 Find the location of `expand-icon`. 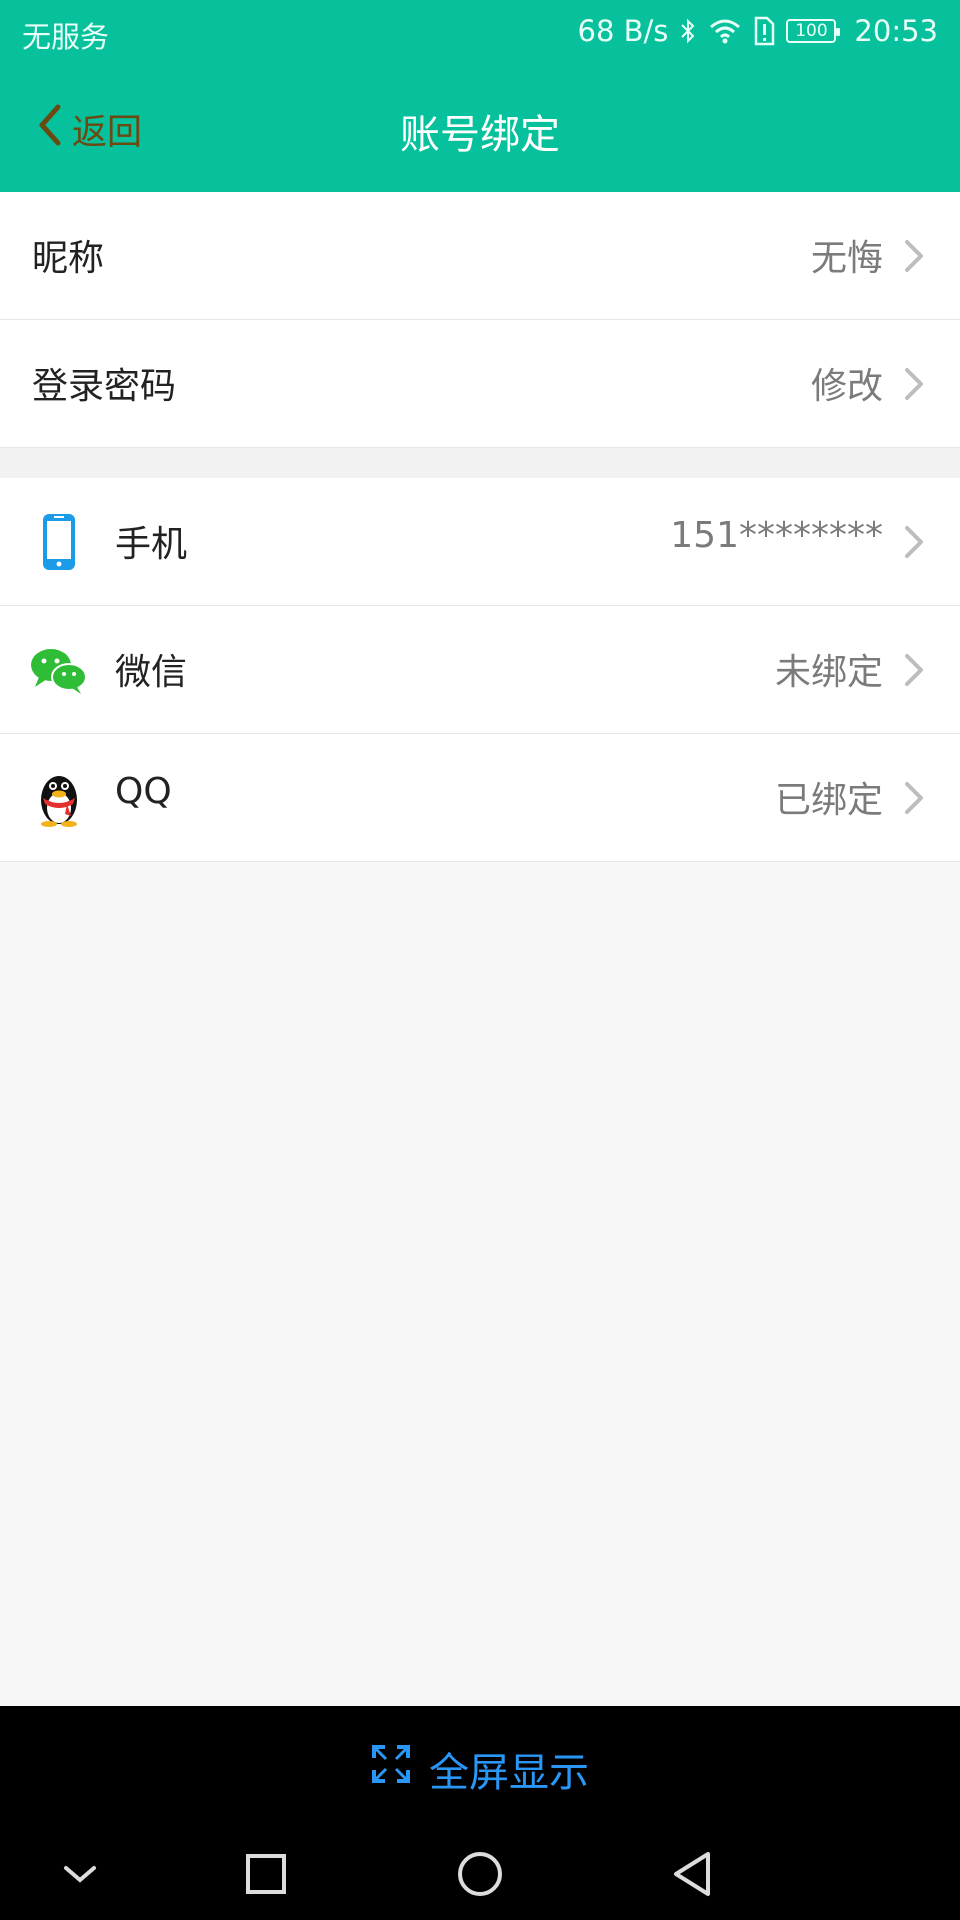

expand-icon is located at coordinates (391, 1769).